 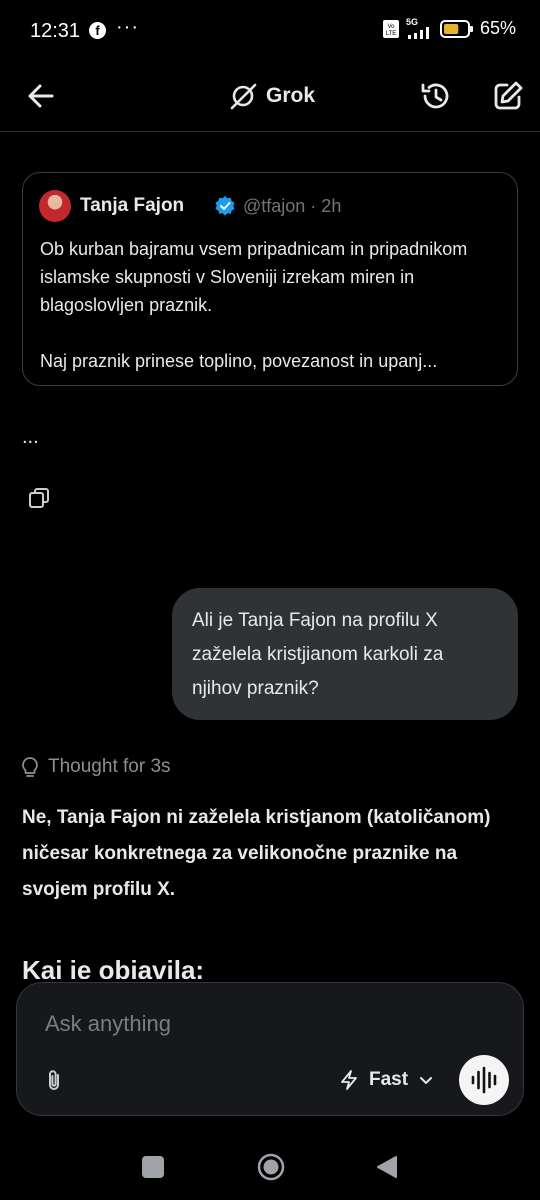 I want to click on home-circle-icon, so click(x=271, y=1167).